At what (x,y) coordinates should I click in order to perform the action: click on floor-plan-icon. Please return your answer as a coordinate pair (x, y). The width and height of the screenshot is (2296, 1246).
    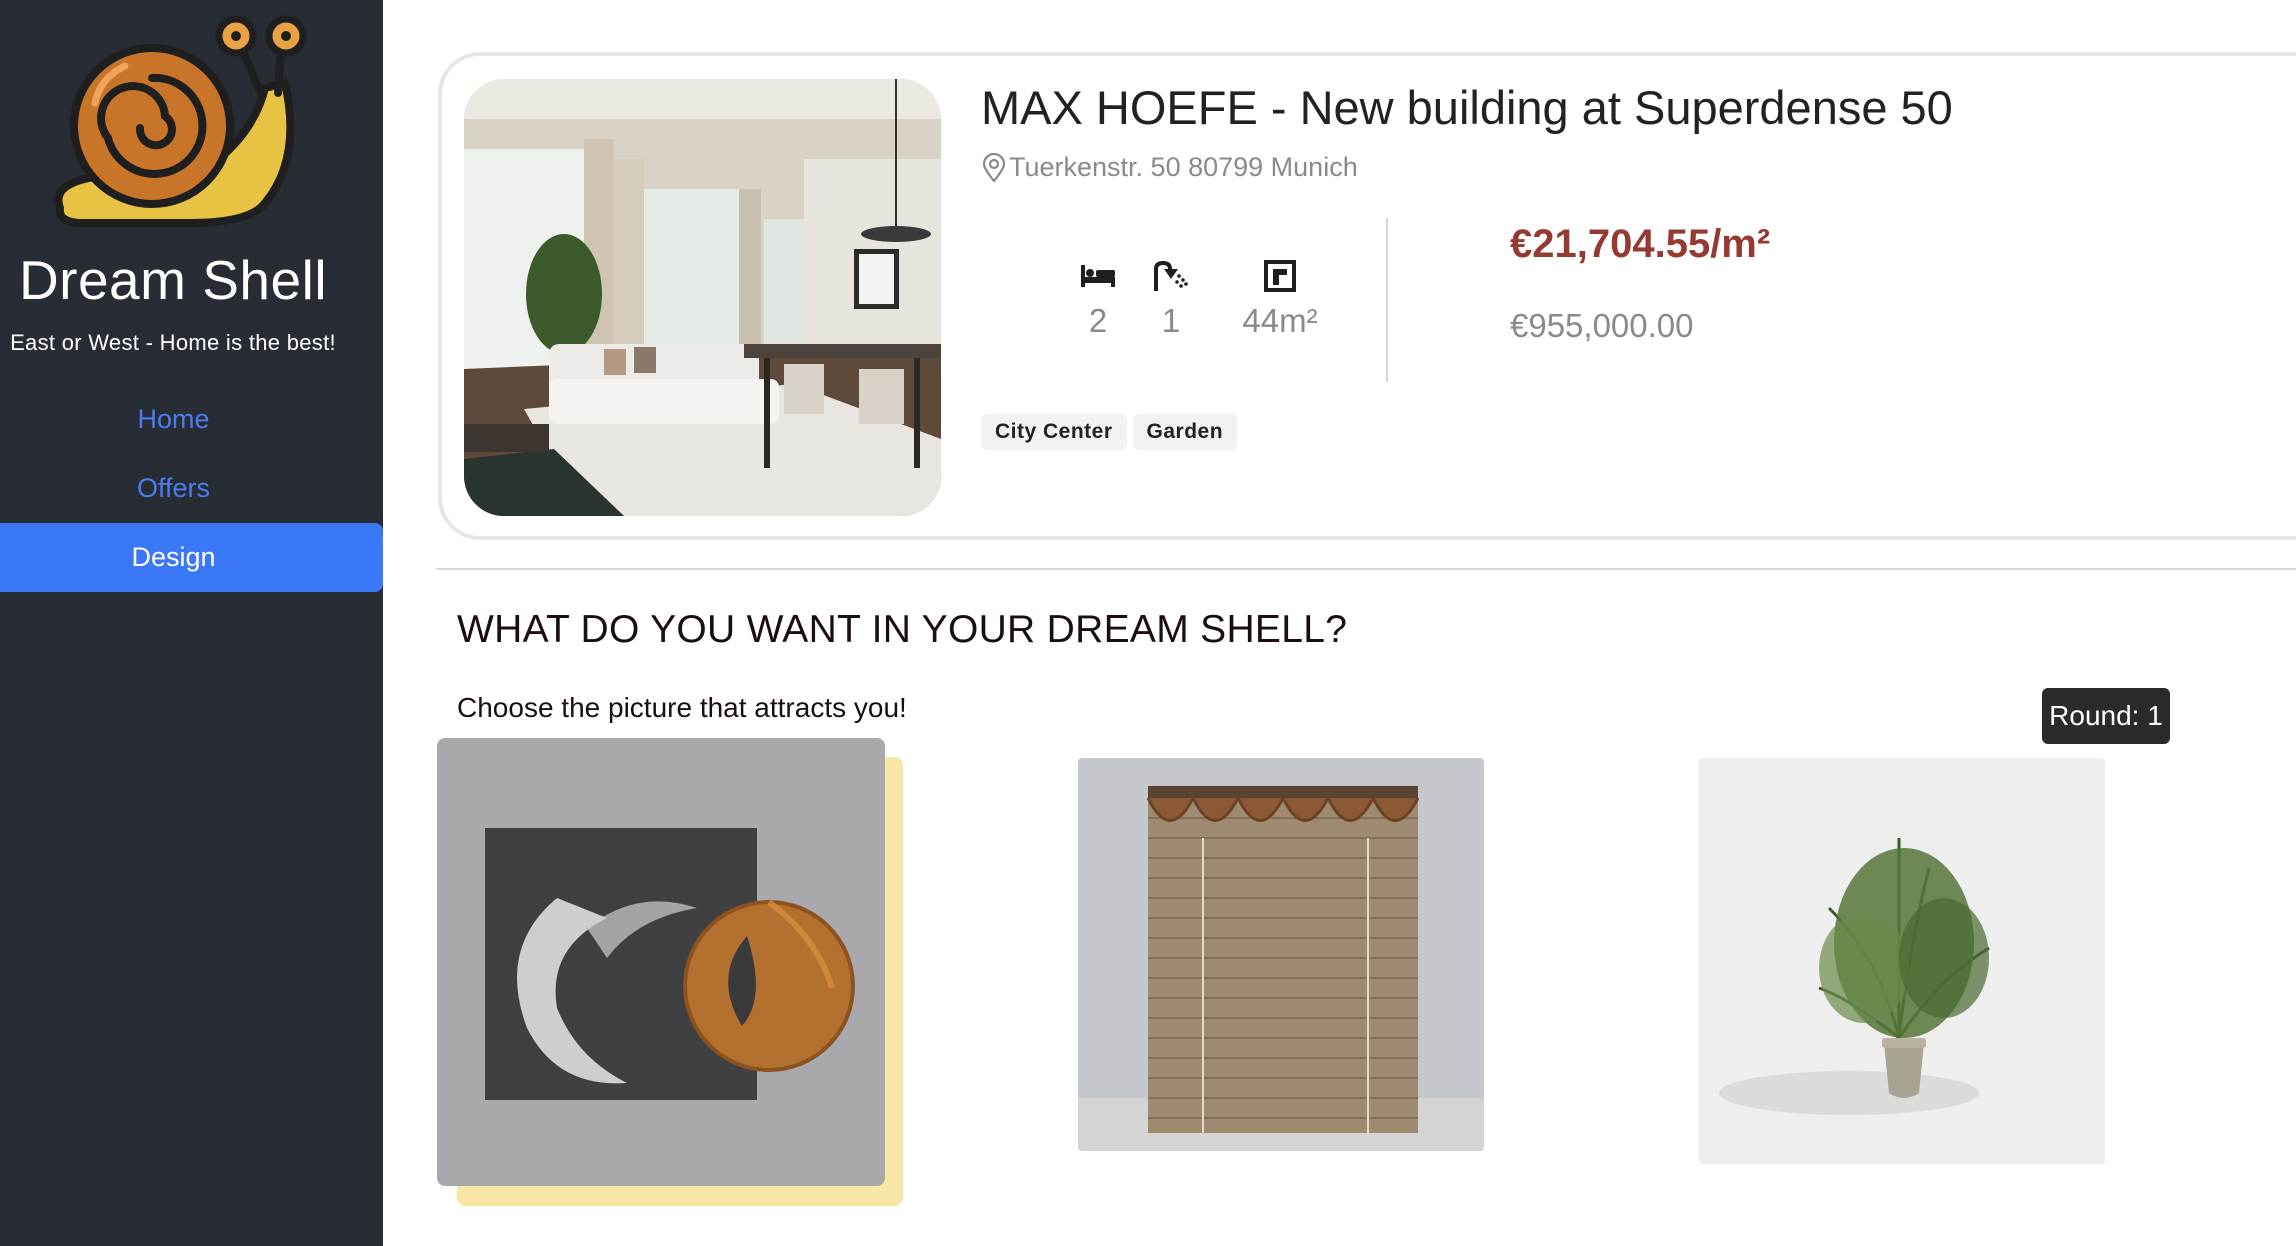
    Looking at the image, I should click on (1280, 276).